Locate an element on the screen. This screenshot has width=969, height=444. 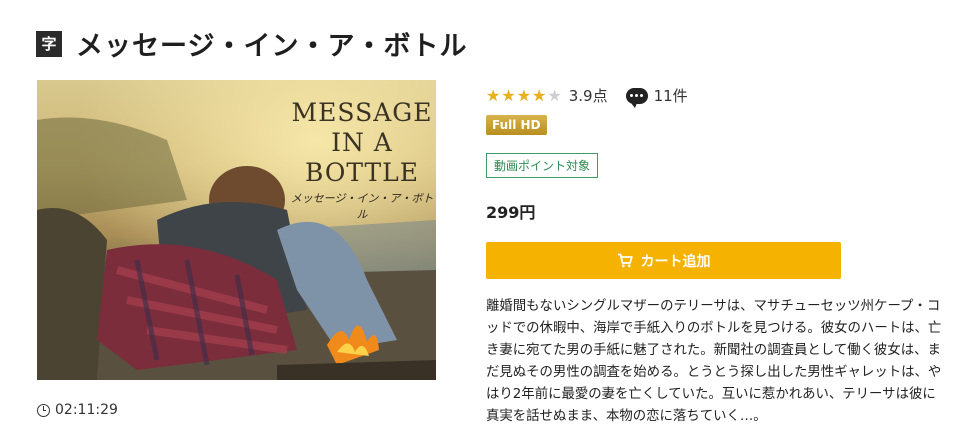
star-rating: ★★★★★ ★★★★★ is located at coordinates (524, 95).